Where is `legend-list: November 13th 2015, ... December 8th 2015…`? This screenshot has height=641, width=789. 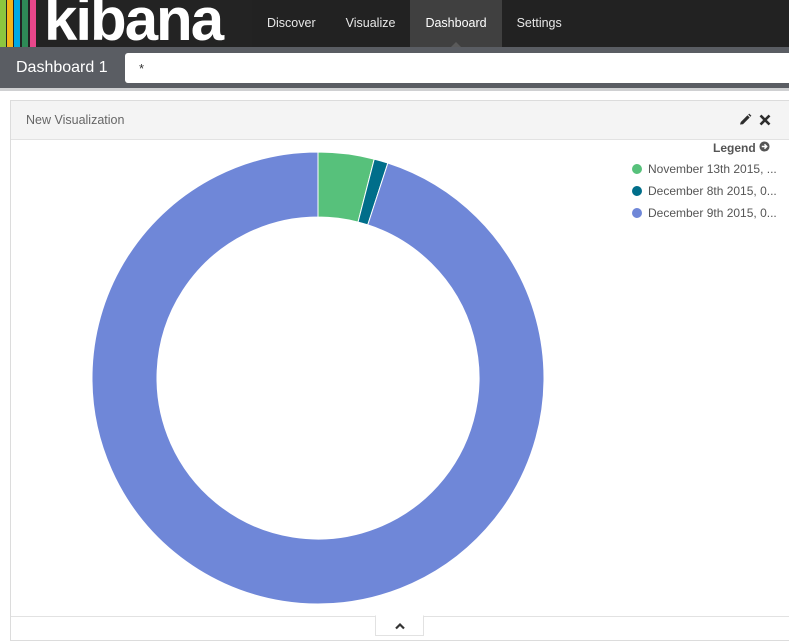
legend-list: November 13th 2015, ... December 8th 2015… is located at coordinates (710, 191).